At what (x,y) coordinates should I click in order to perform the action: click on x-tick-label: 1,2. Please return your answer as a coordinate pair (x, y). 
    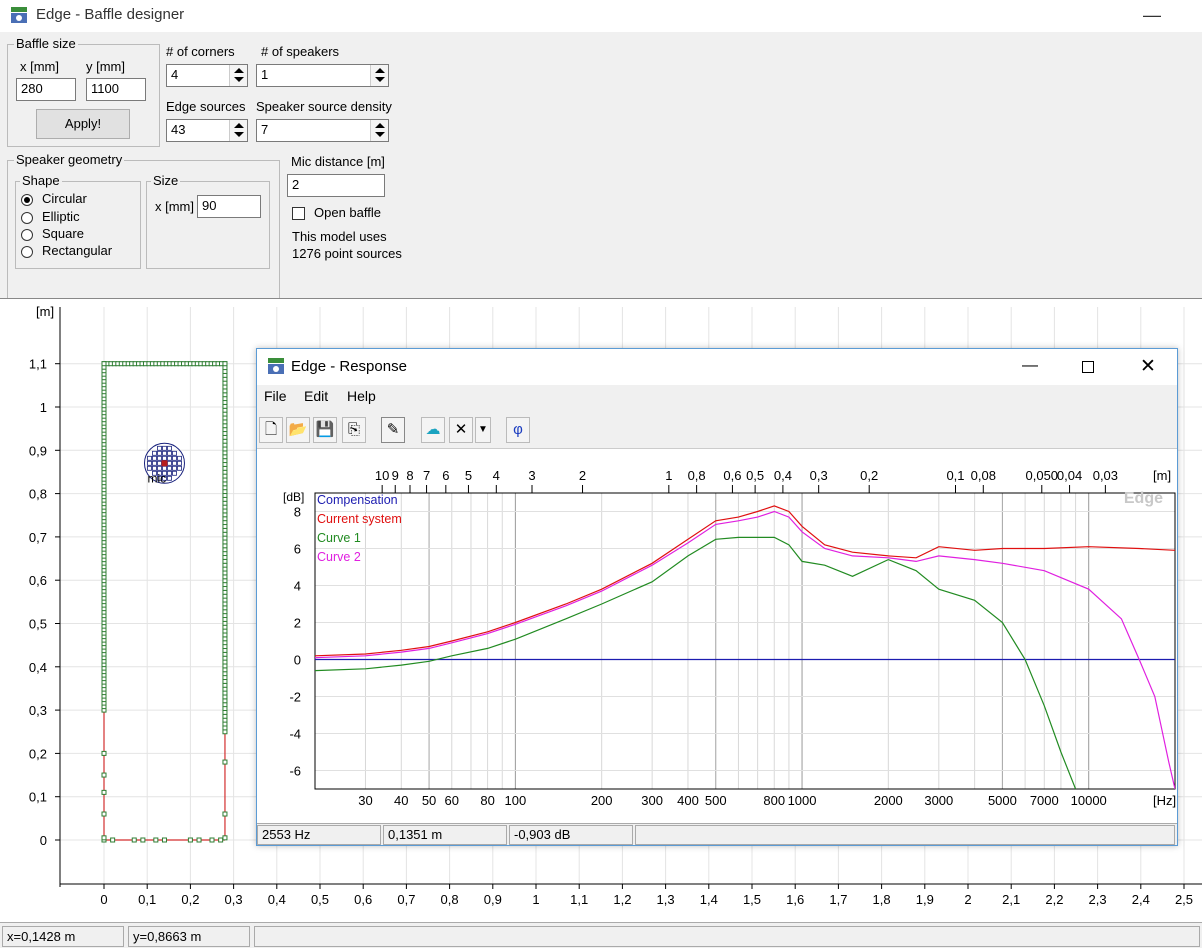
    Looking at the image, I should click on (622, 899).